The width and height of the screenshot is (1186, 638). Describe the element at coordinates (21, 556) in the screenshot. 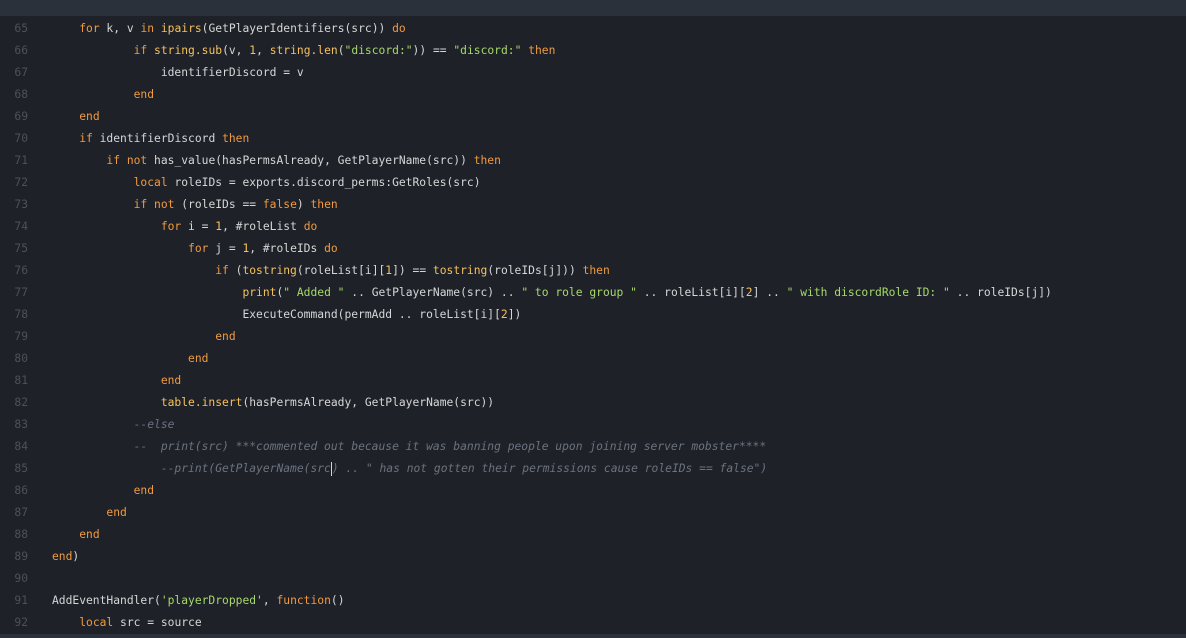

I see `line-number: 89` at that location.